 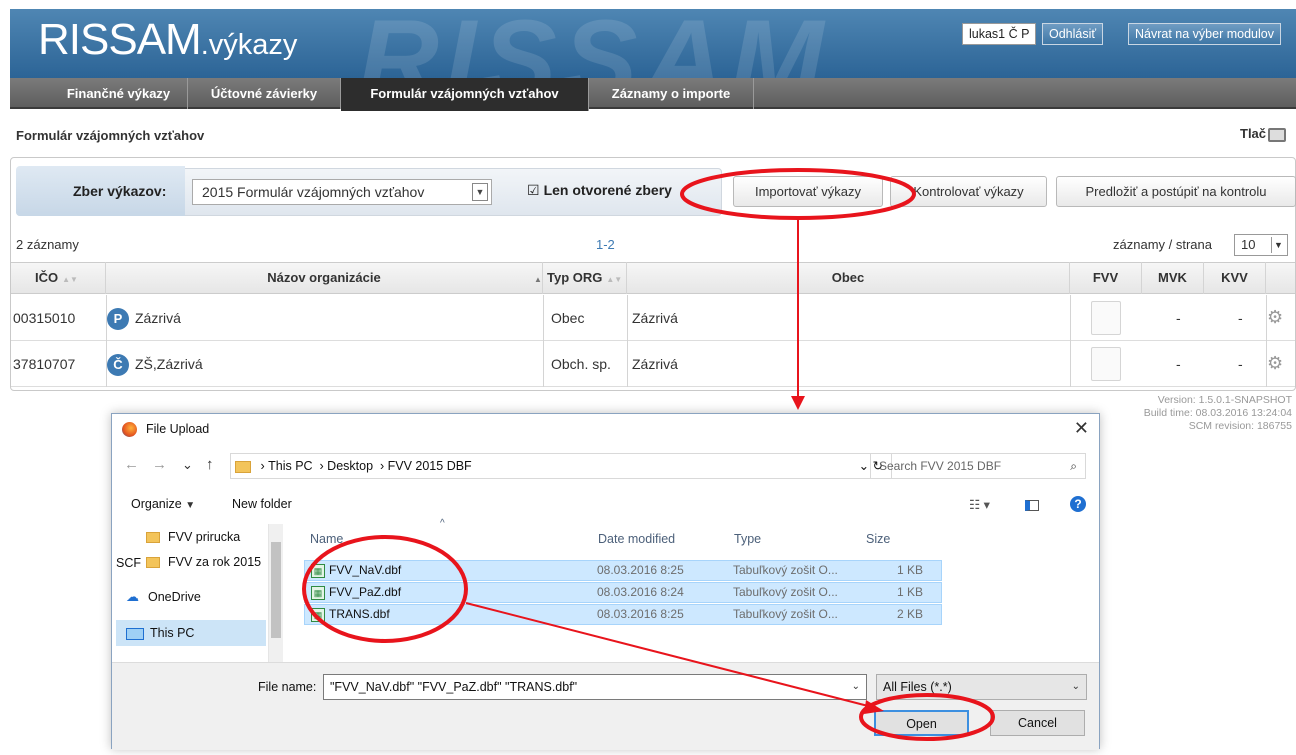 I want to click on file-name-text: FVV_NaV.dbf, so click(x=365, y=570).